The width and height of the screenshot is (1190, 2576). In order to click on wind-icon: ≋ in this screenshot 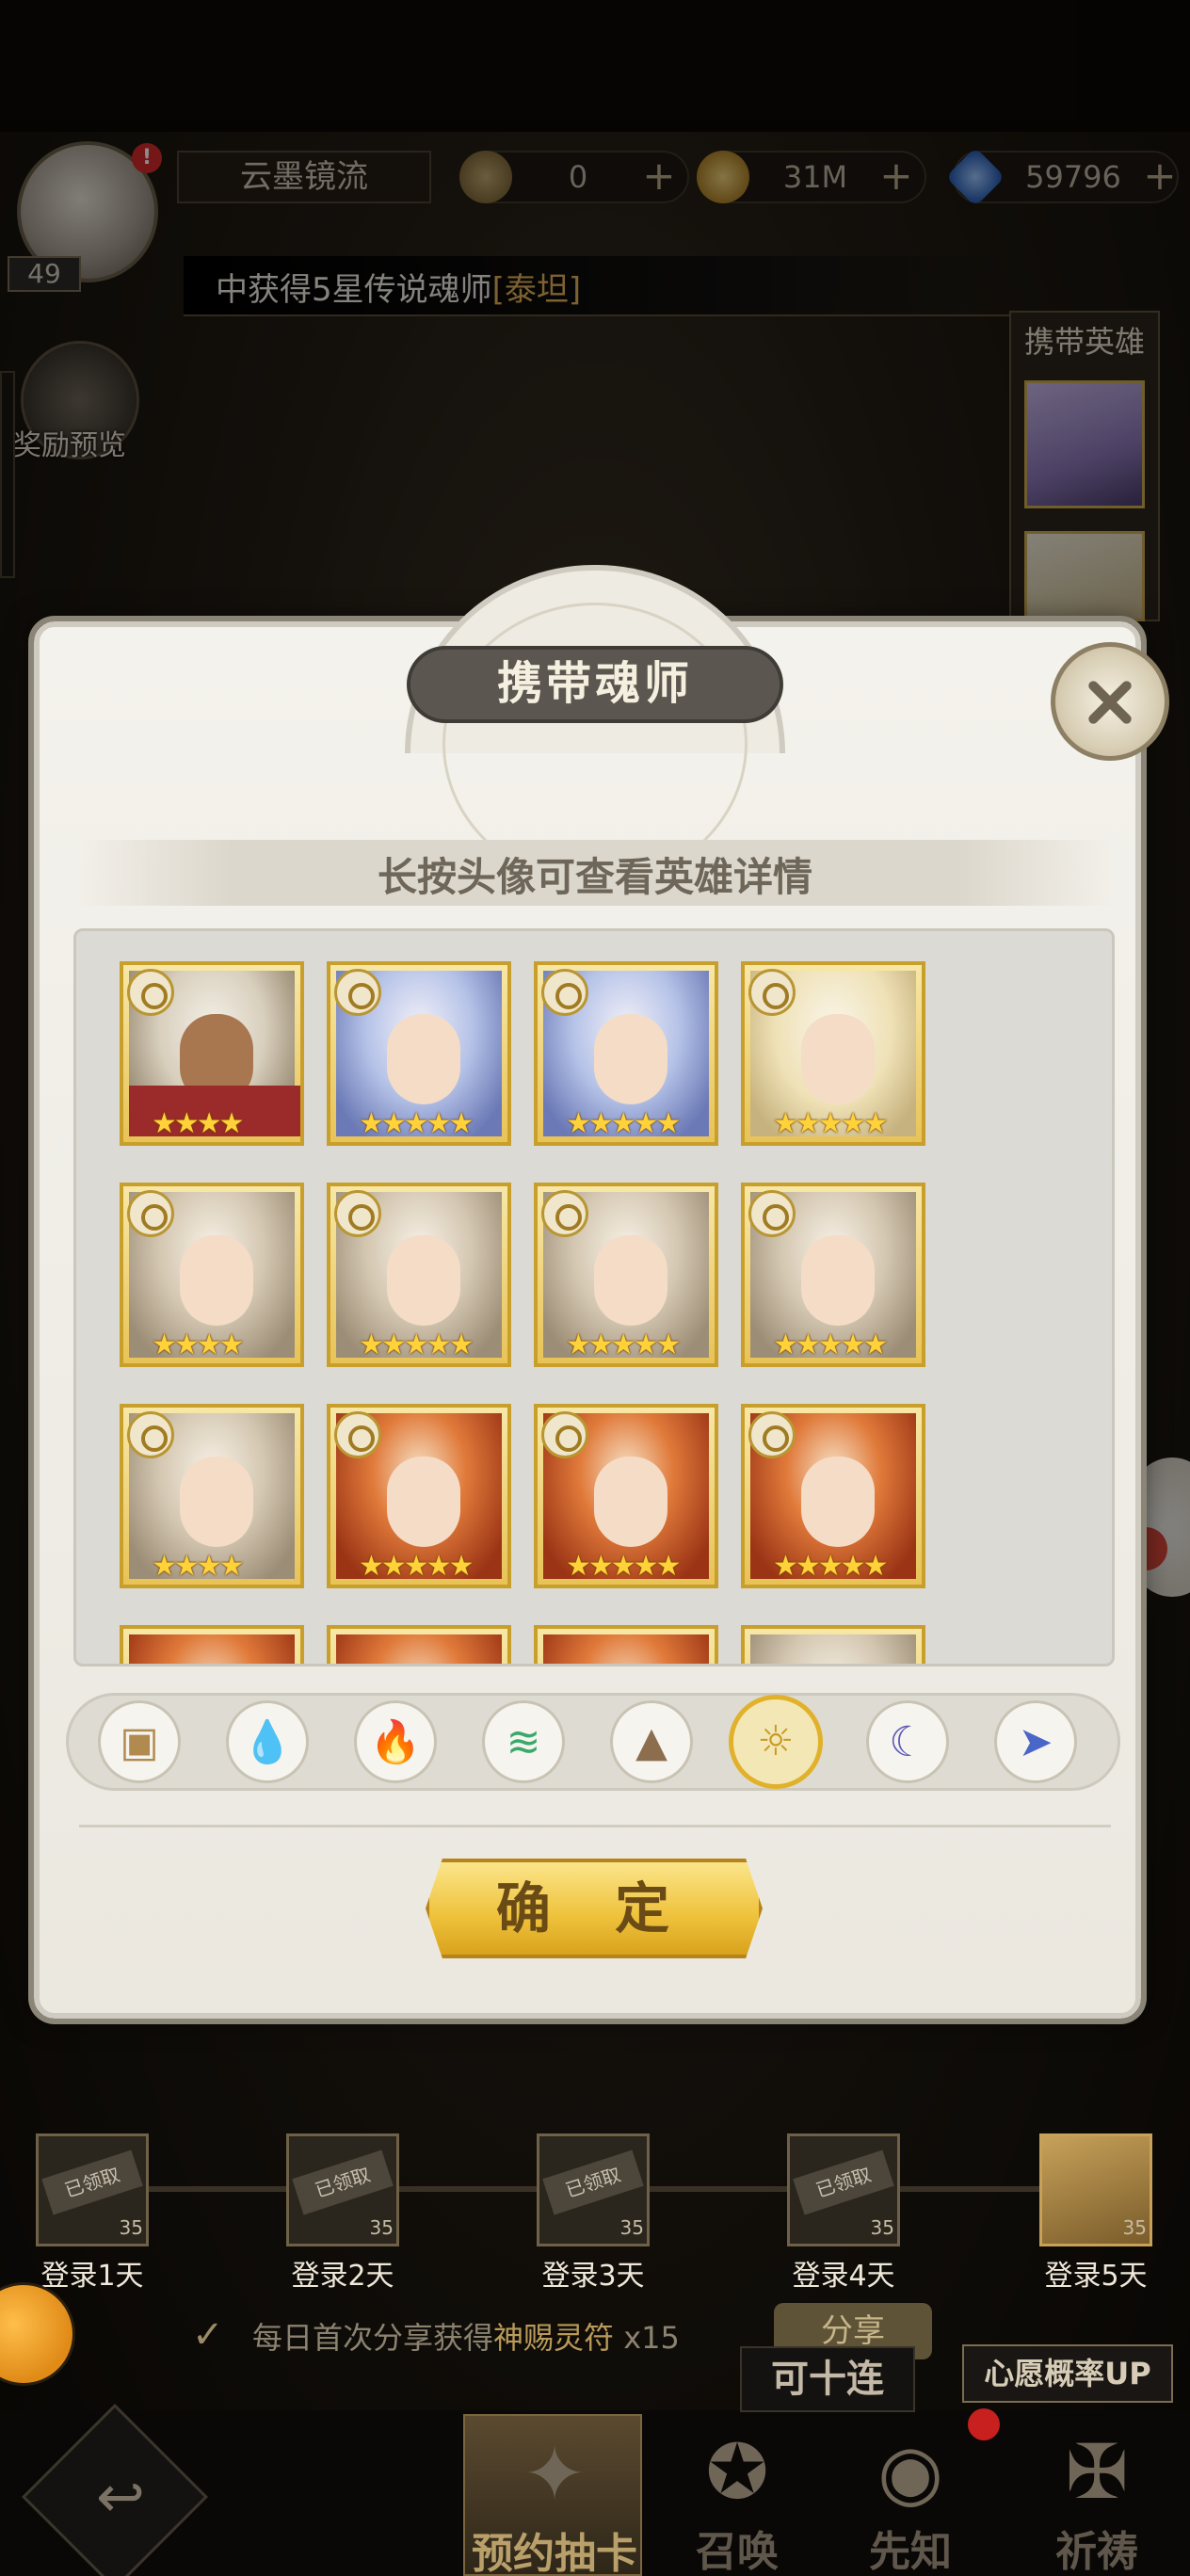, I will do `click(523, 1741)`.